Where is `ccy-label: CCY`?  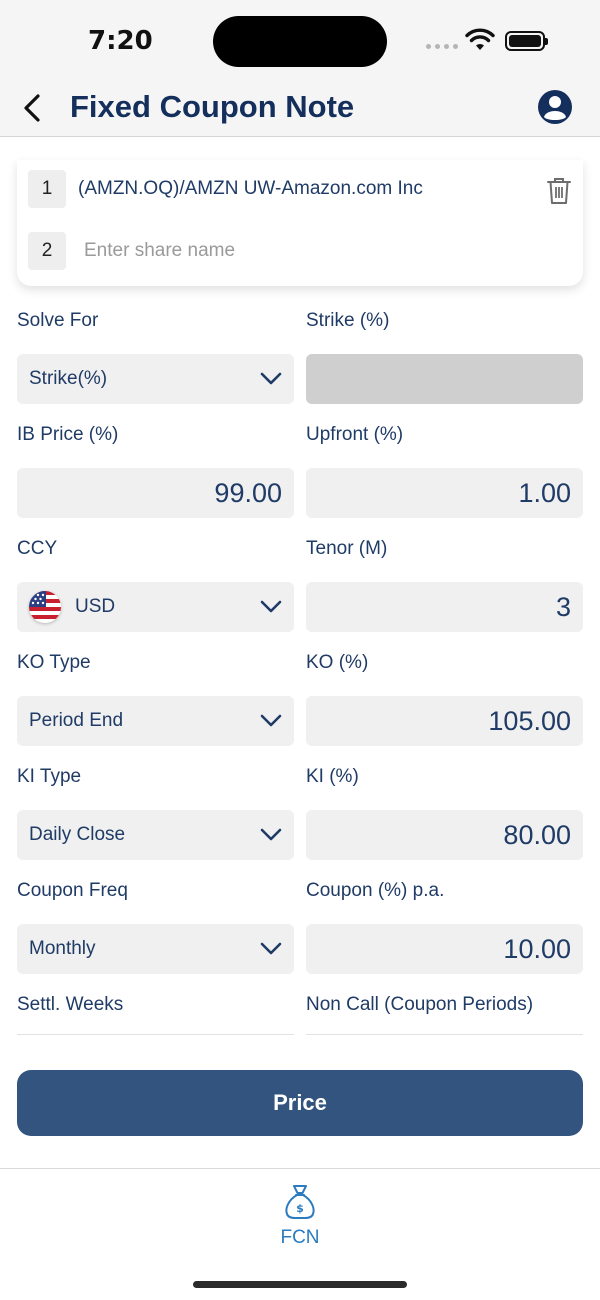 ccy-label: CCY is located at coordinates (37, 548).